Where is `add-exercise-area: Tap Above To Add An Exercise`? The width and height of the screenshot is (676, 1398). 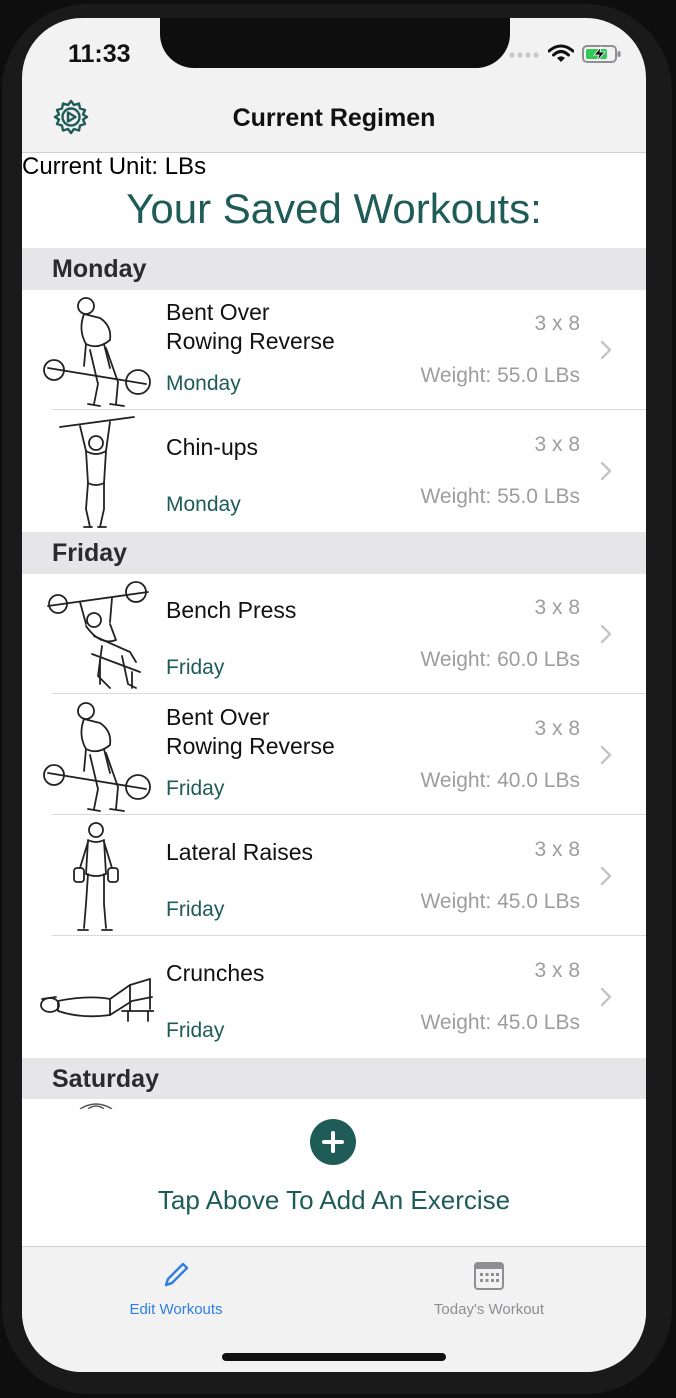 add-exercise-area: Tap Above To Add An Exercise is located at coordinates (334, 1173).